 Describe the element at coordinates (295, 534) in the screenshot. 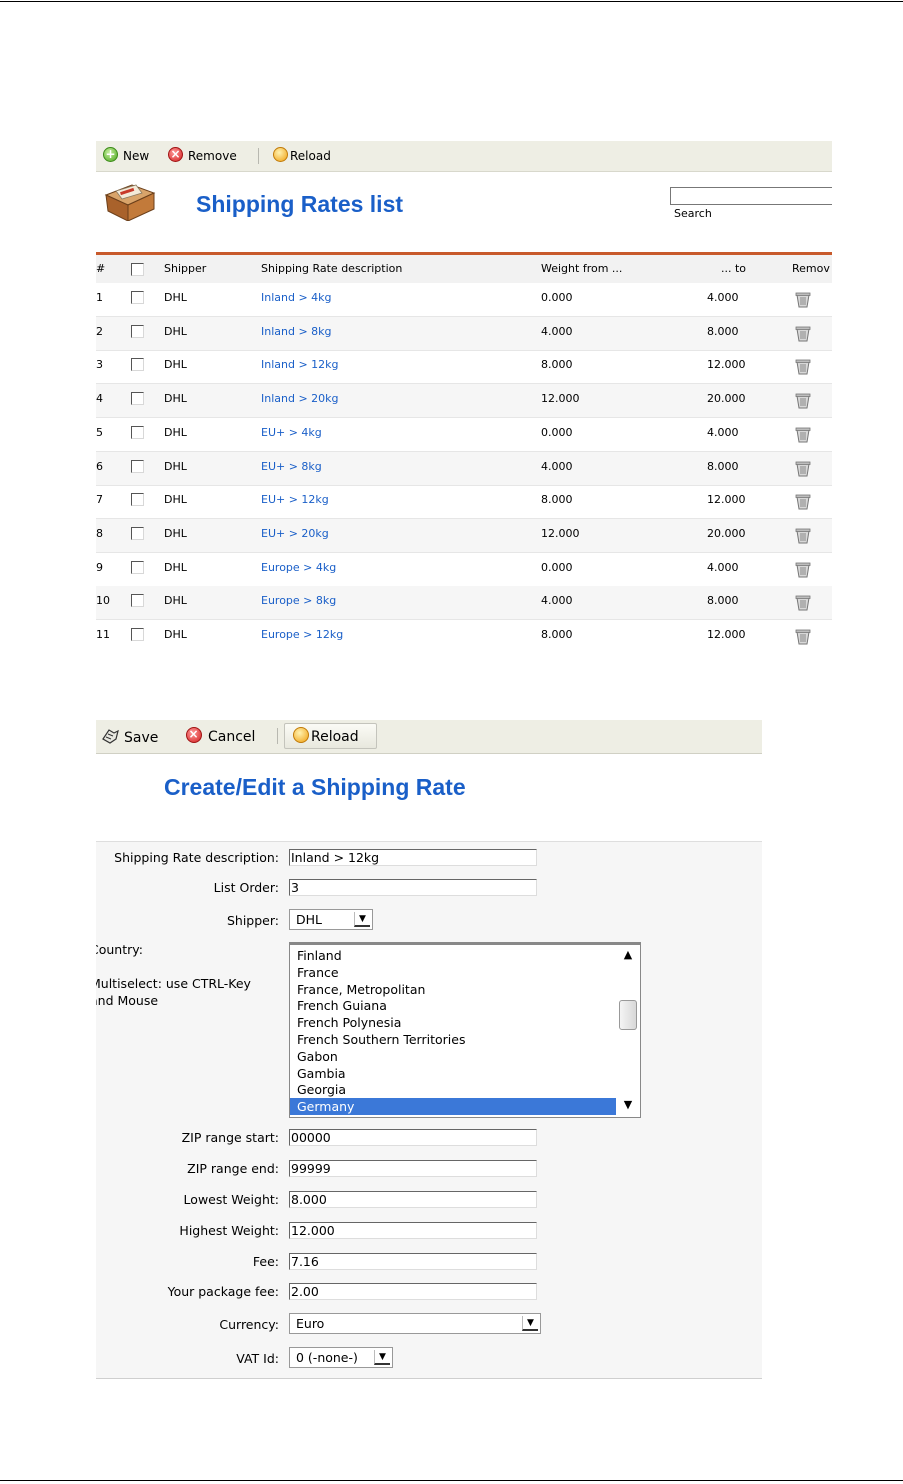

I see `row-description-link: EU+ > 20kg` at that location.